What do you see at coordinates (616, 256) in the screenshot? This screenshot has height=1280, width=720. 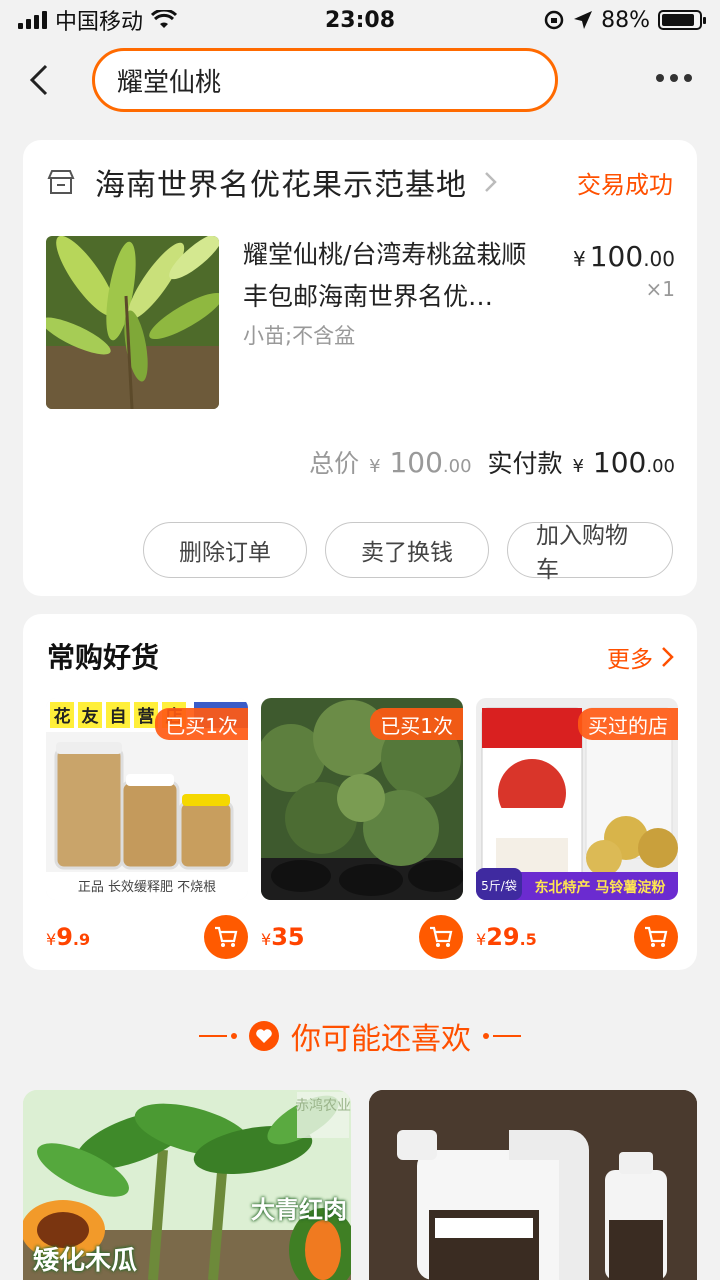 I see `unit-price-int: 100` at bounding box center [616, 256].